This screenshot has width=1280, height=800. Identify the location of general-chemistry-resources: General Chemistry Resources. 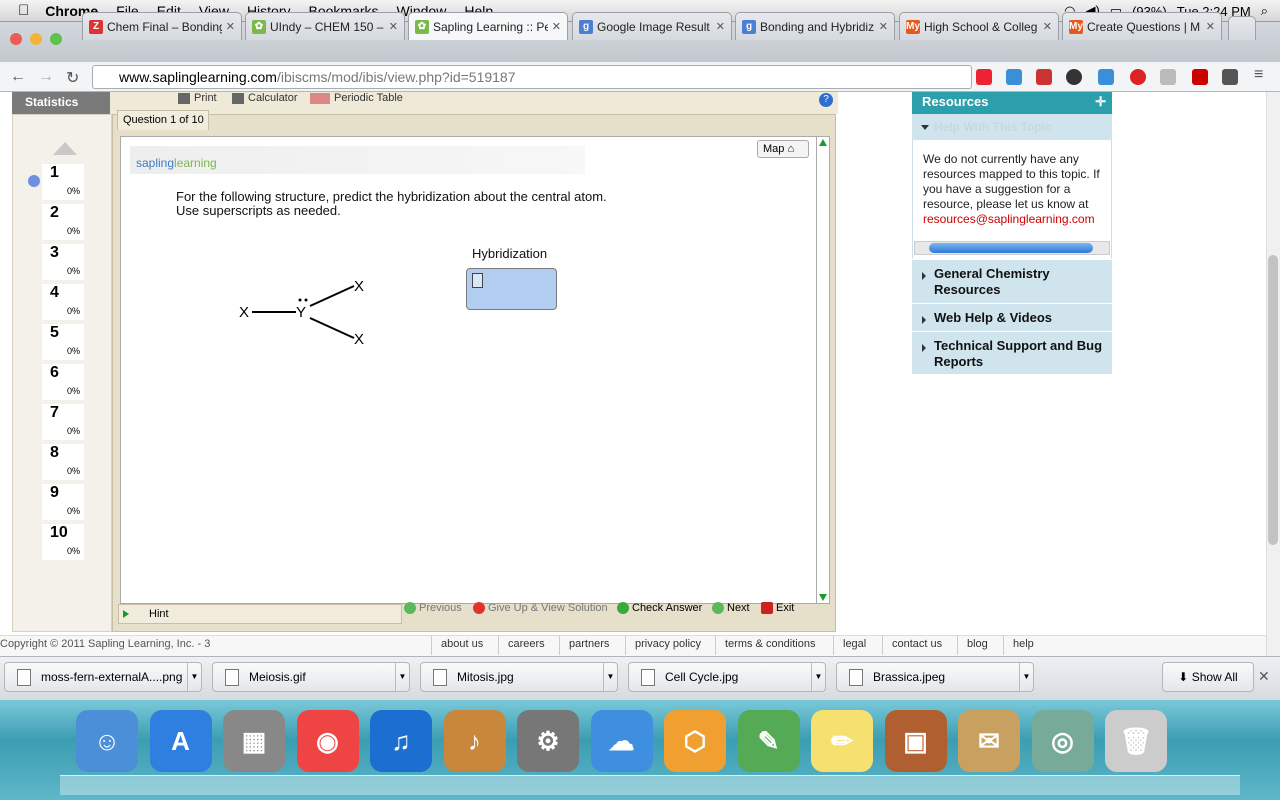
(1012, 281).